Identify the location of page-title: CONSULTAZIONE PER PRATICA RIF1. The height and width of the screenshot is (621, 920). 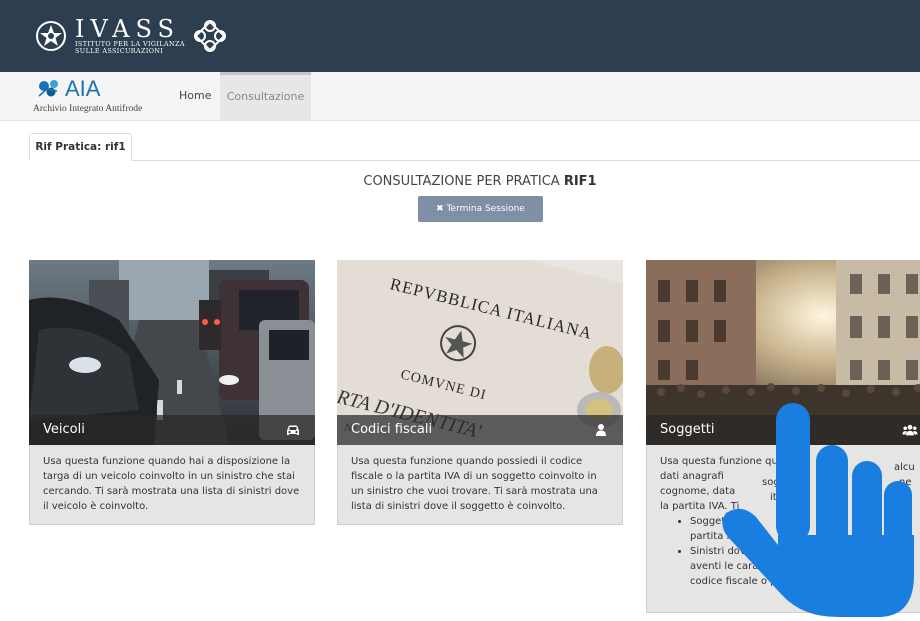
(460, 181).